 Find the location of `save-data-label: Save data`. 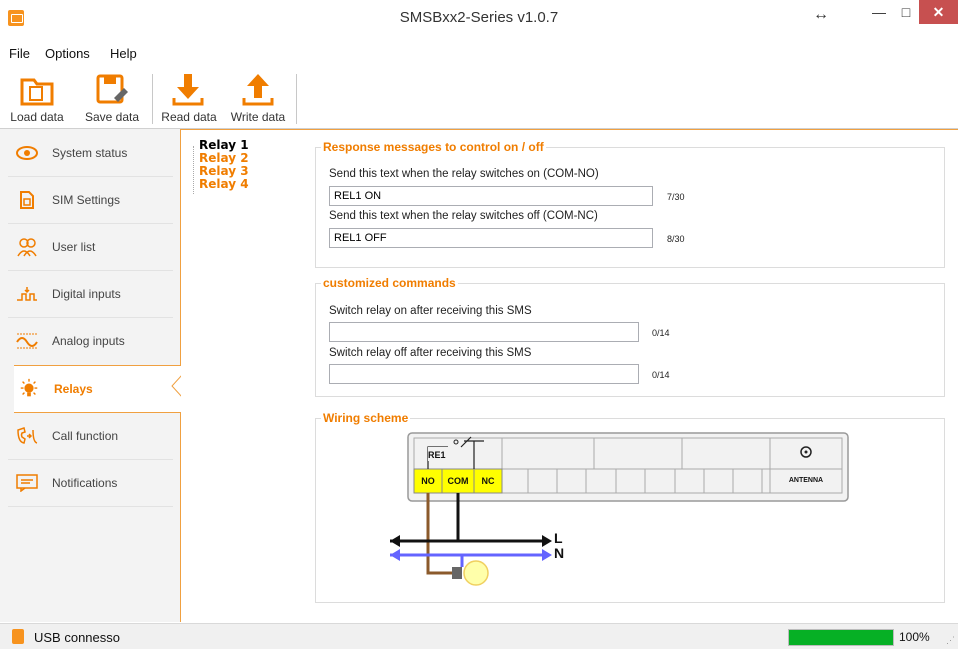

save-data-label: Save data is located at coordinates (112, 117).